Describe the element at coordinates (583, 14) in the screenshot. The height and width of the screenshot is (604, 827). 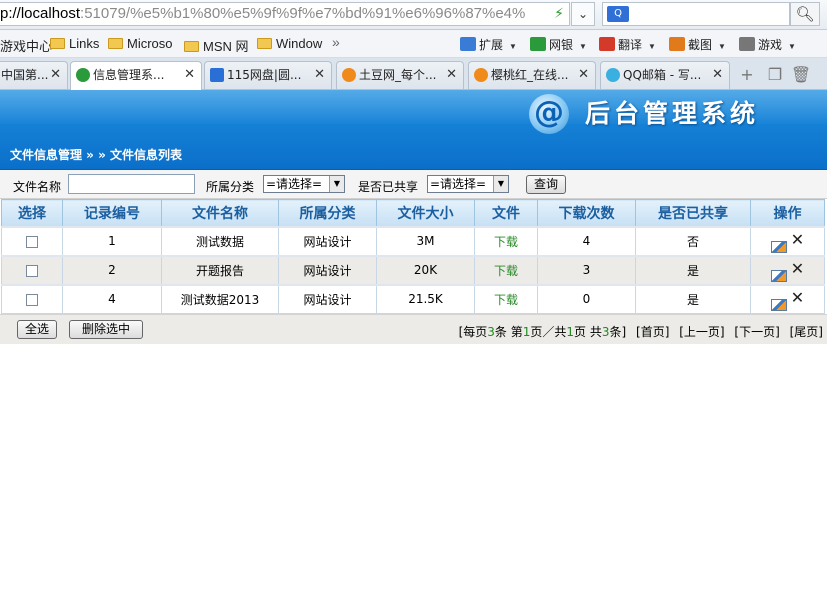
I see `url-dropdown-button: ⌄` at that location.